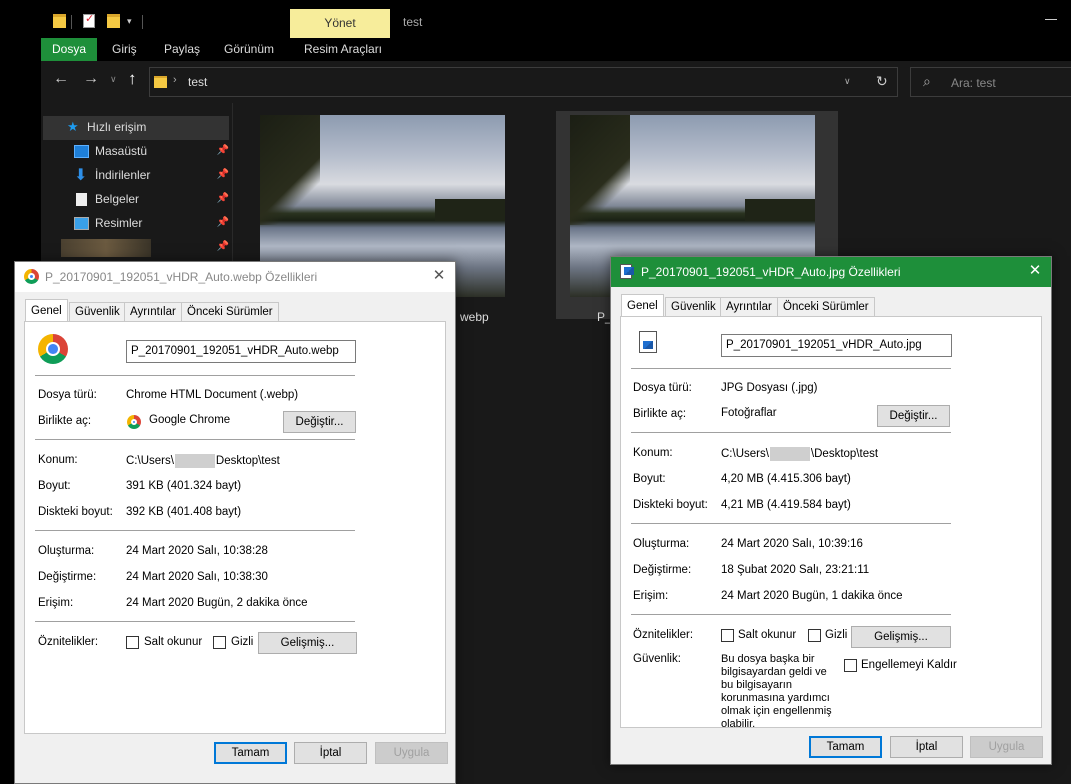  I want to click on breadcrumb-test: test, so click(197, 82).